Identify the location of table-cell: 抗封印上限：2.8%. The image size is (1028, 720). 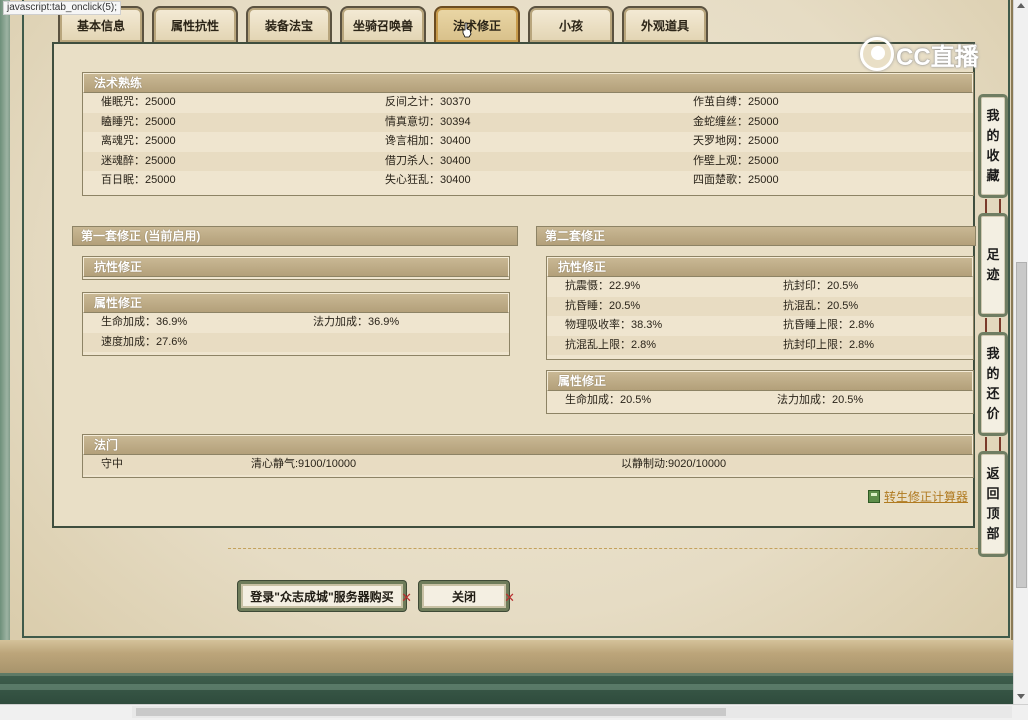
(829, 344).